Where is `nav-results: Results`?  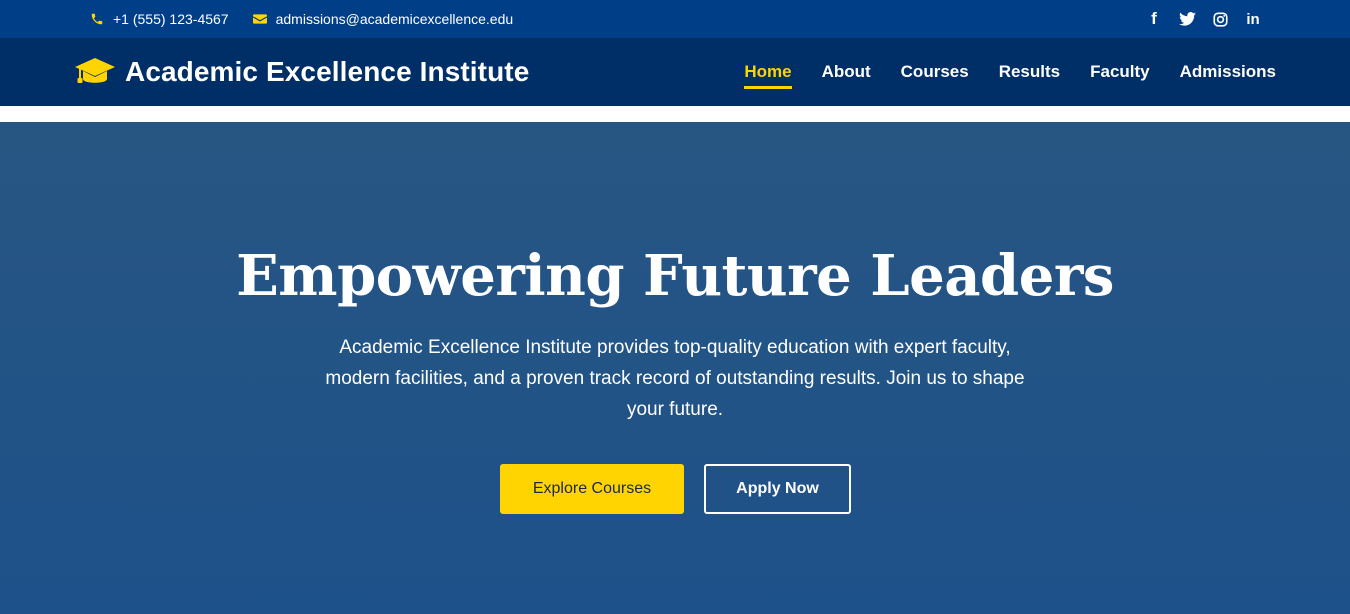 nav-results: Results is located at coordinates (1029, 72).